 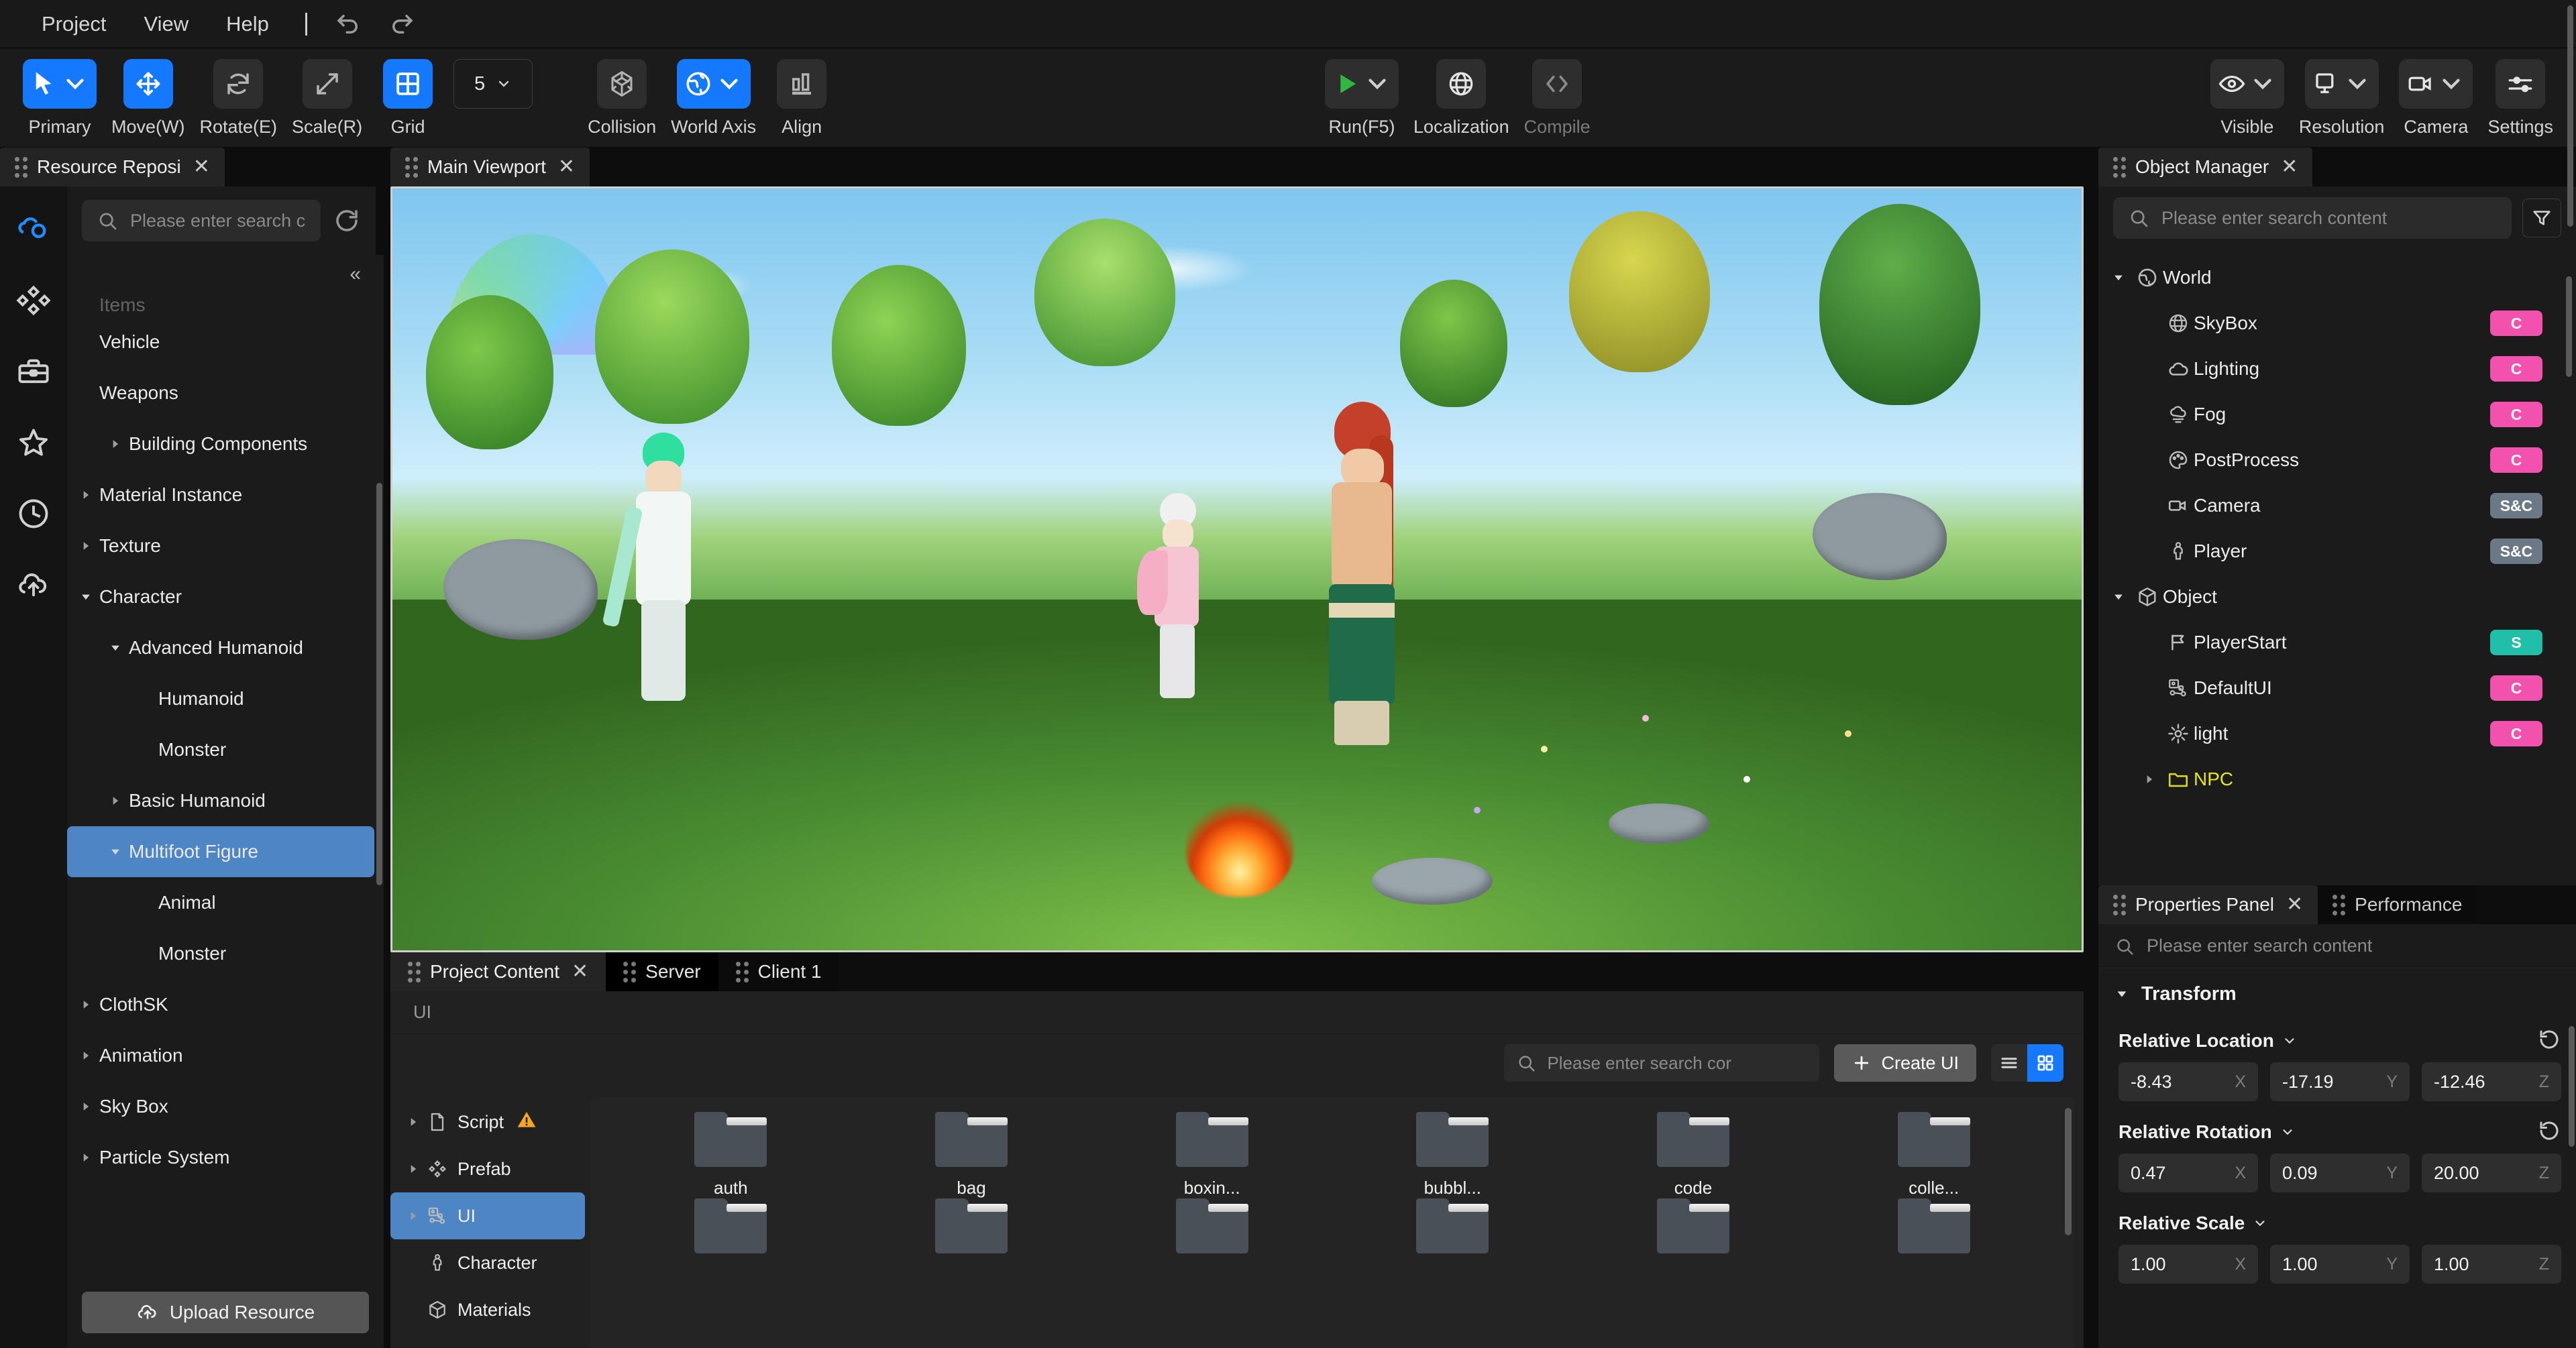 I want to click on tab-client-1: Client 1, so click(x=778, y=971).